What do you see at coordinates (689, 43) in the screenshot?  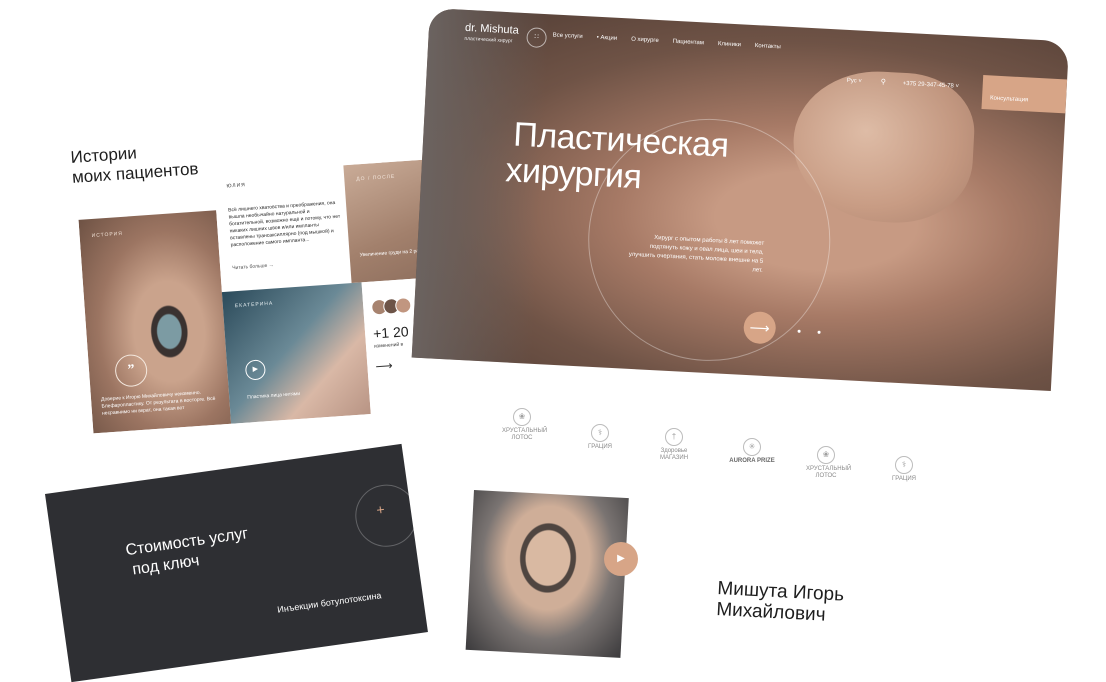 I see `nav-item-patients: Пациентам` at bounding box center [689, 43].